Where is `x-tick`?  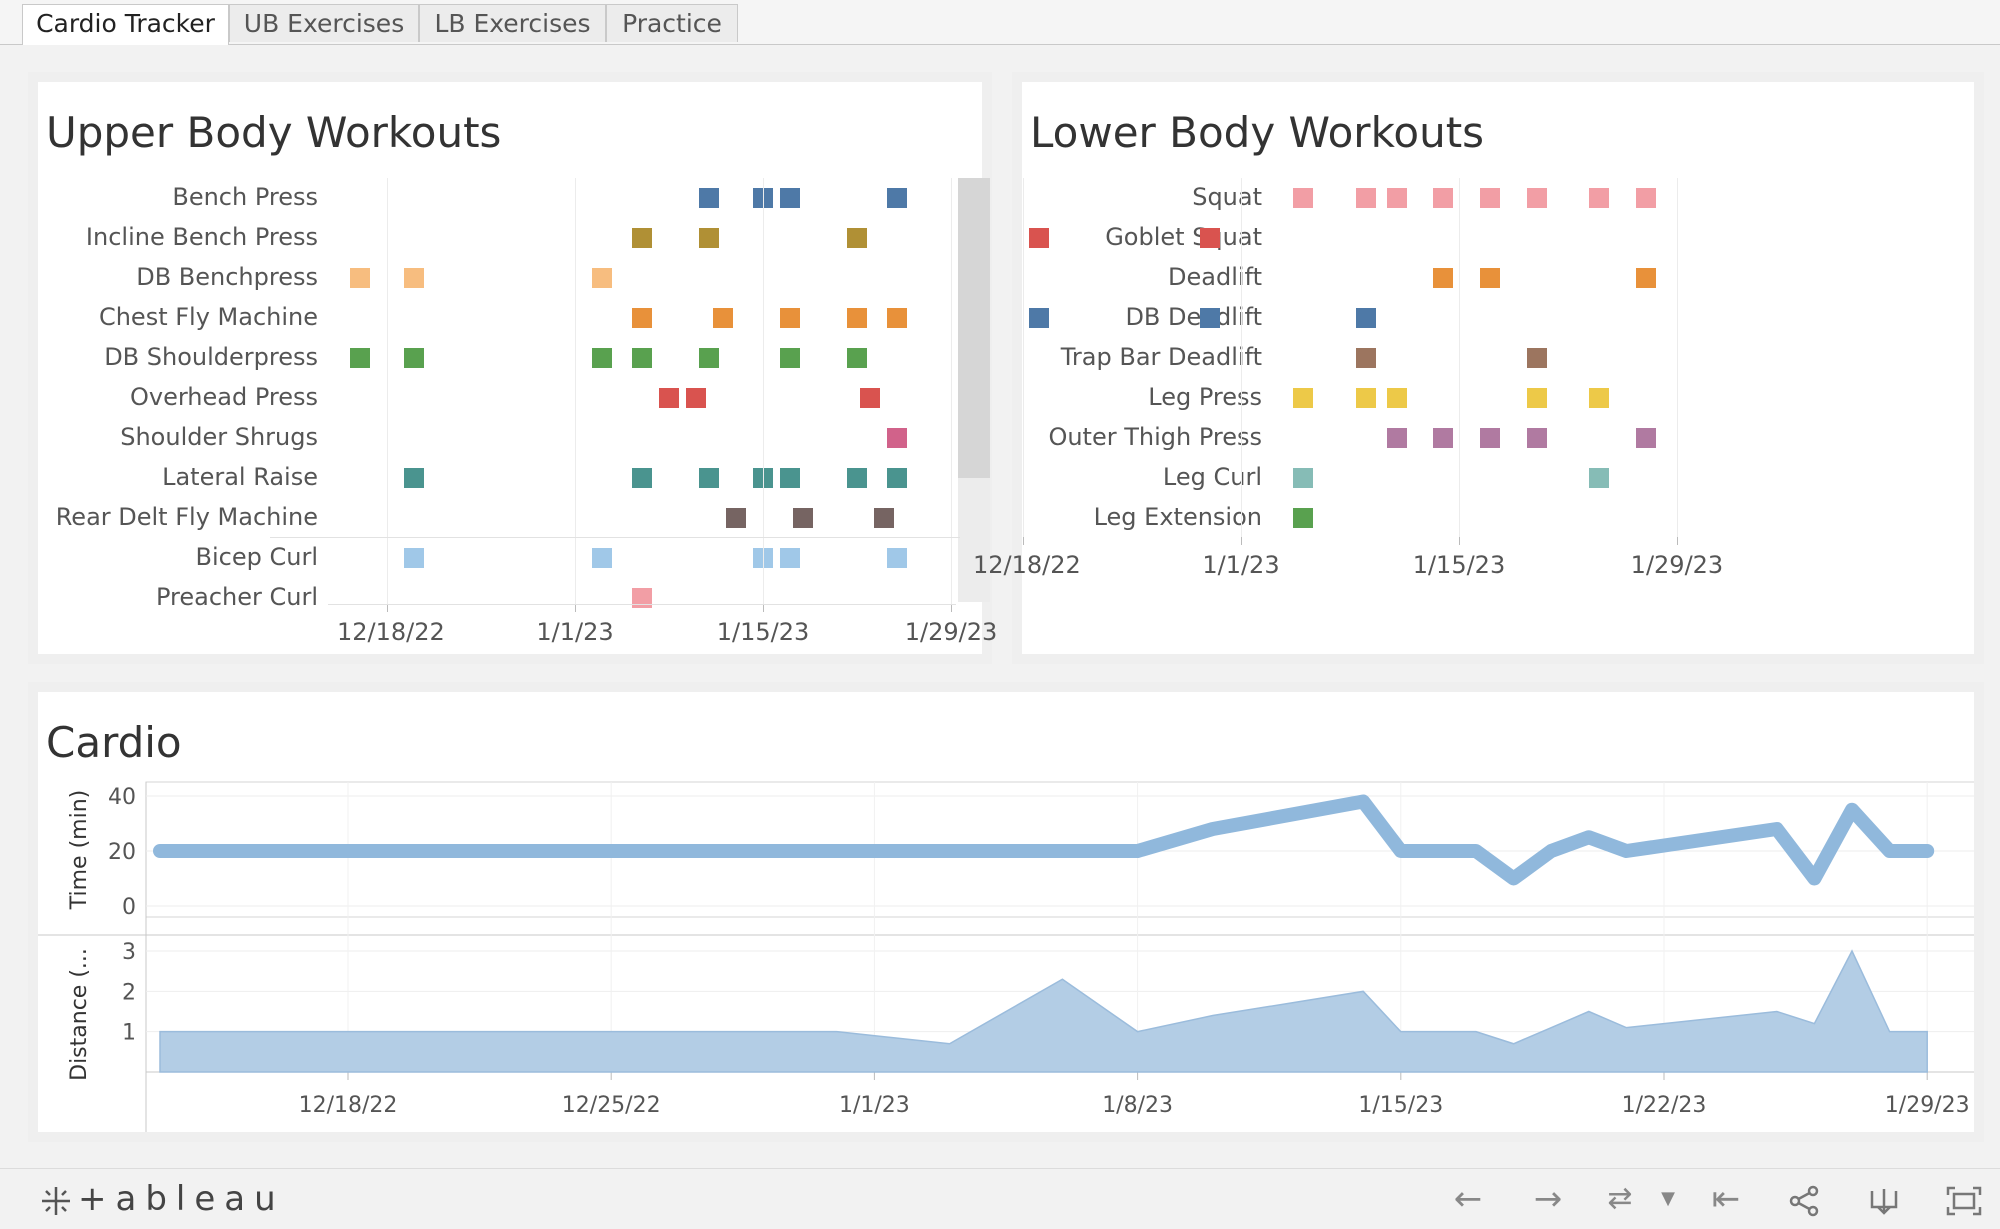 x-tick is located at coordinates (952, 608).